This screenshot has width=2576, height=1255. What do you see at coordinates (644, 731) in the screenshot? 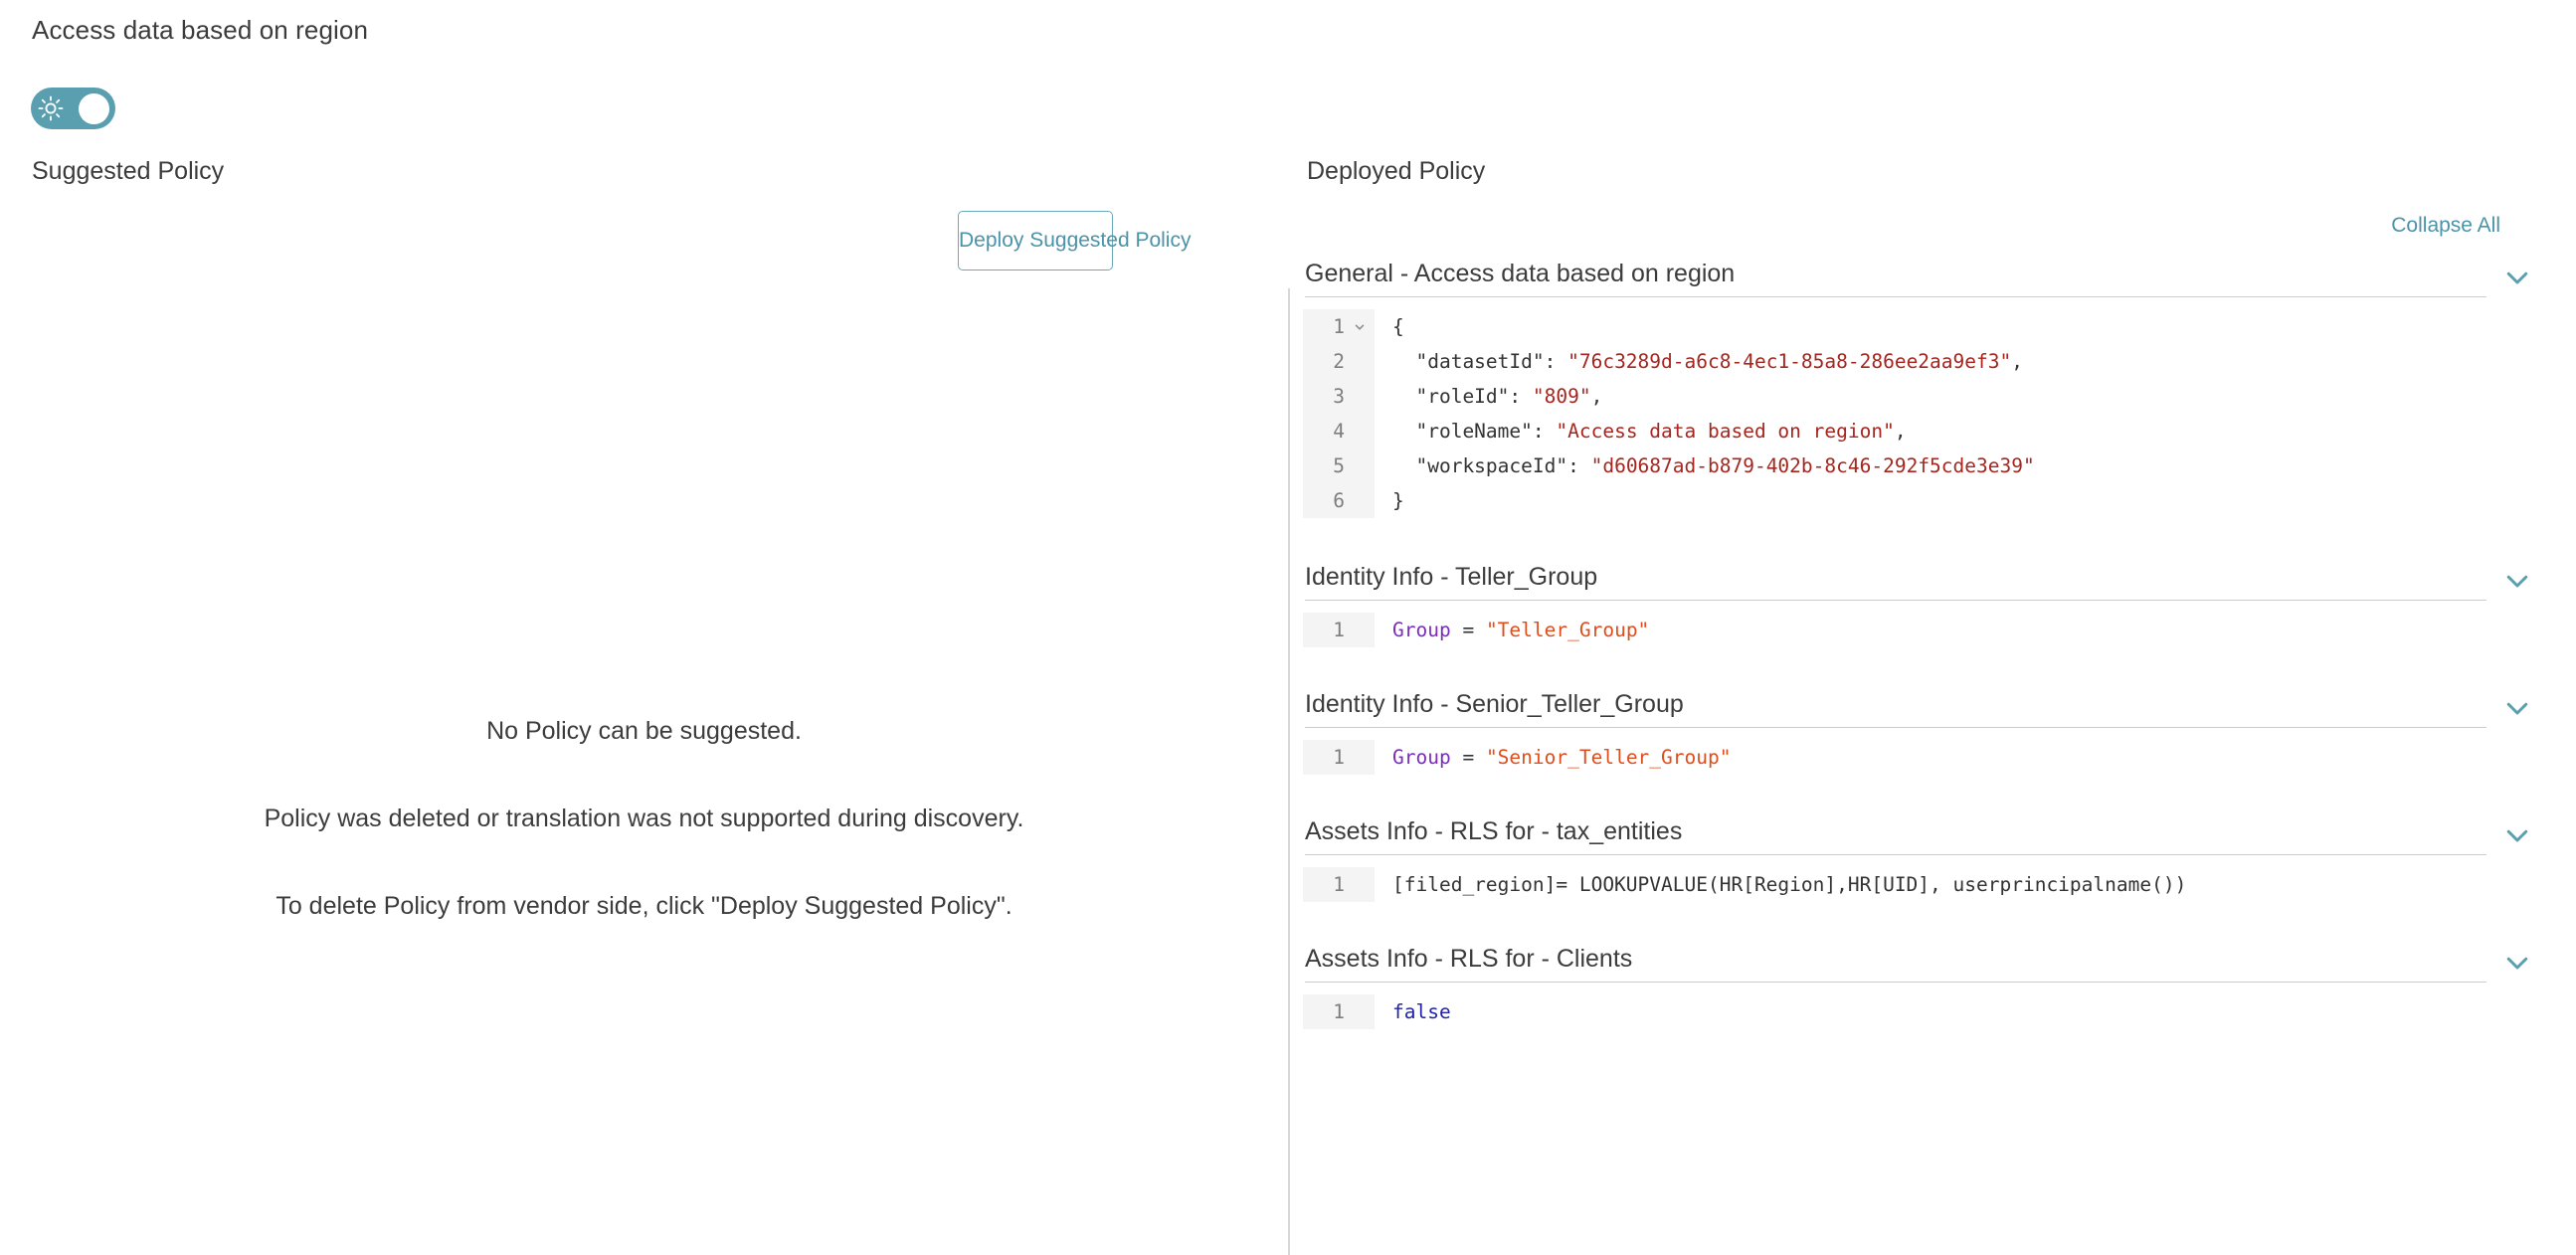
I see `empty-state-line: No Policy can be suggested.` at bounding box center [644, 731].